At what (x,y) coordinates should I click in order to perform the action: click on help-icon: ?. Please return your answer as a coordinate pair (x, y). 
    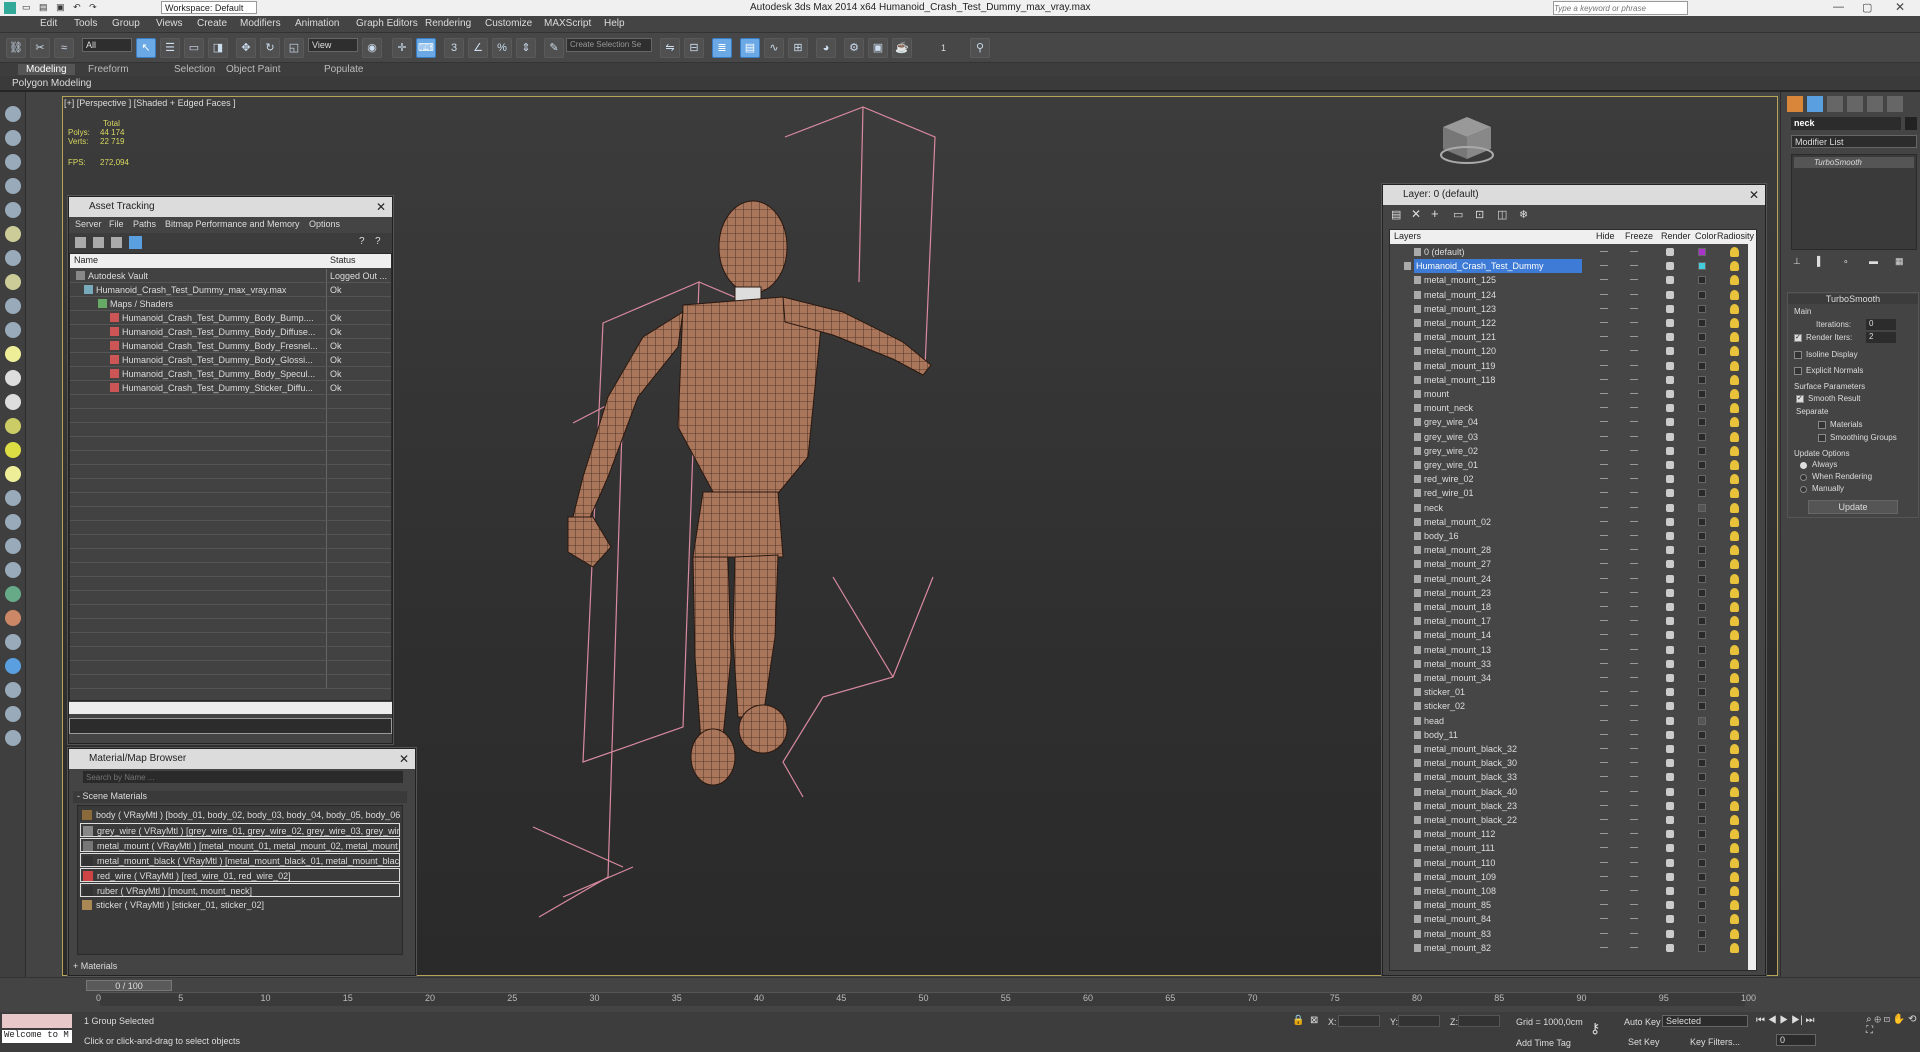
    Looking at the image, I should click on (362, 241).